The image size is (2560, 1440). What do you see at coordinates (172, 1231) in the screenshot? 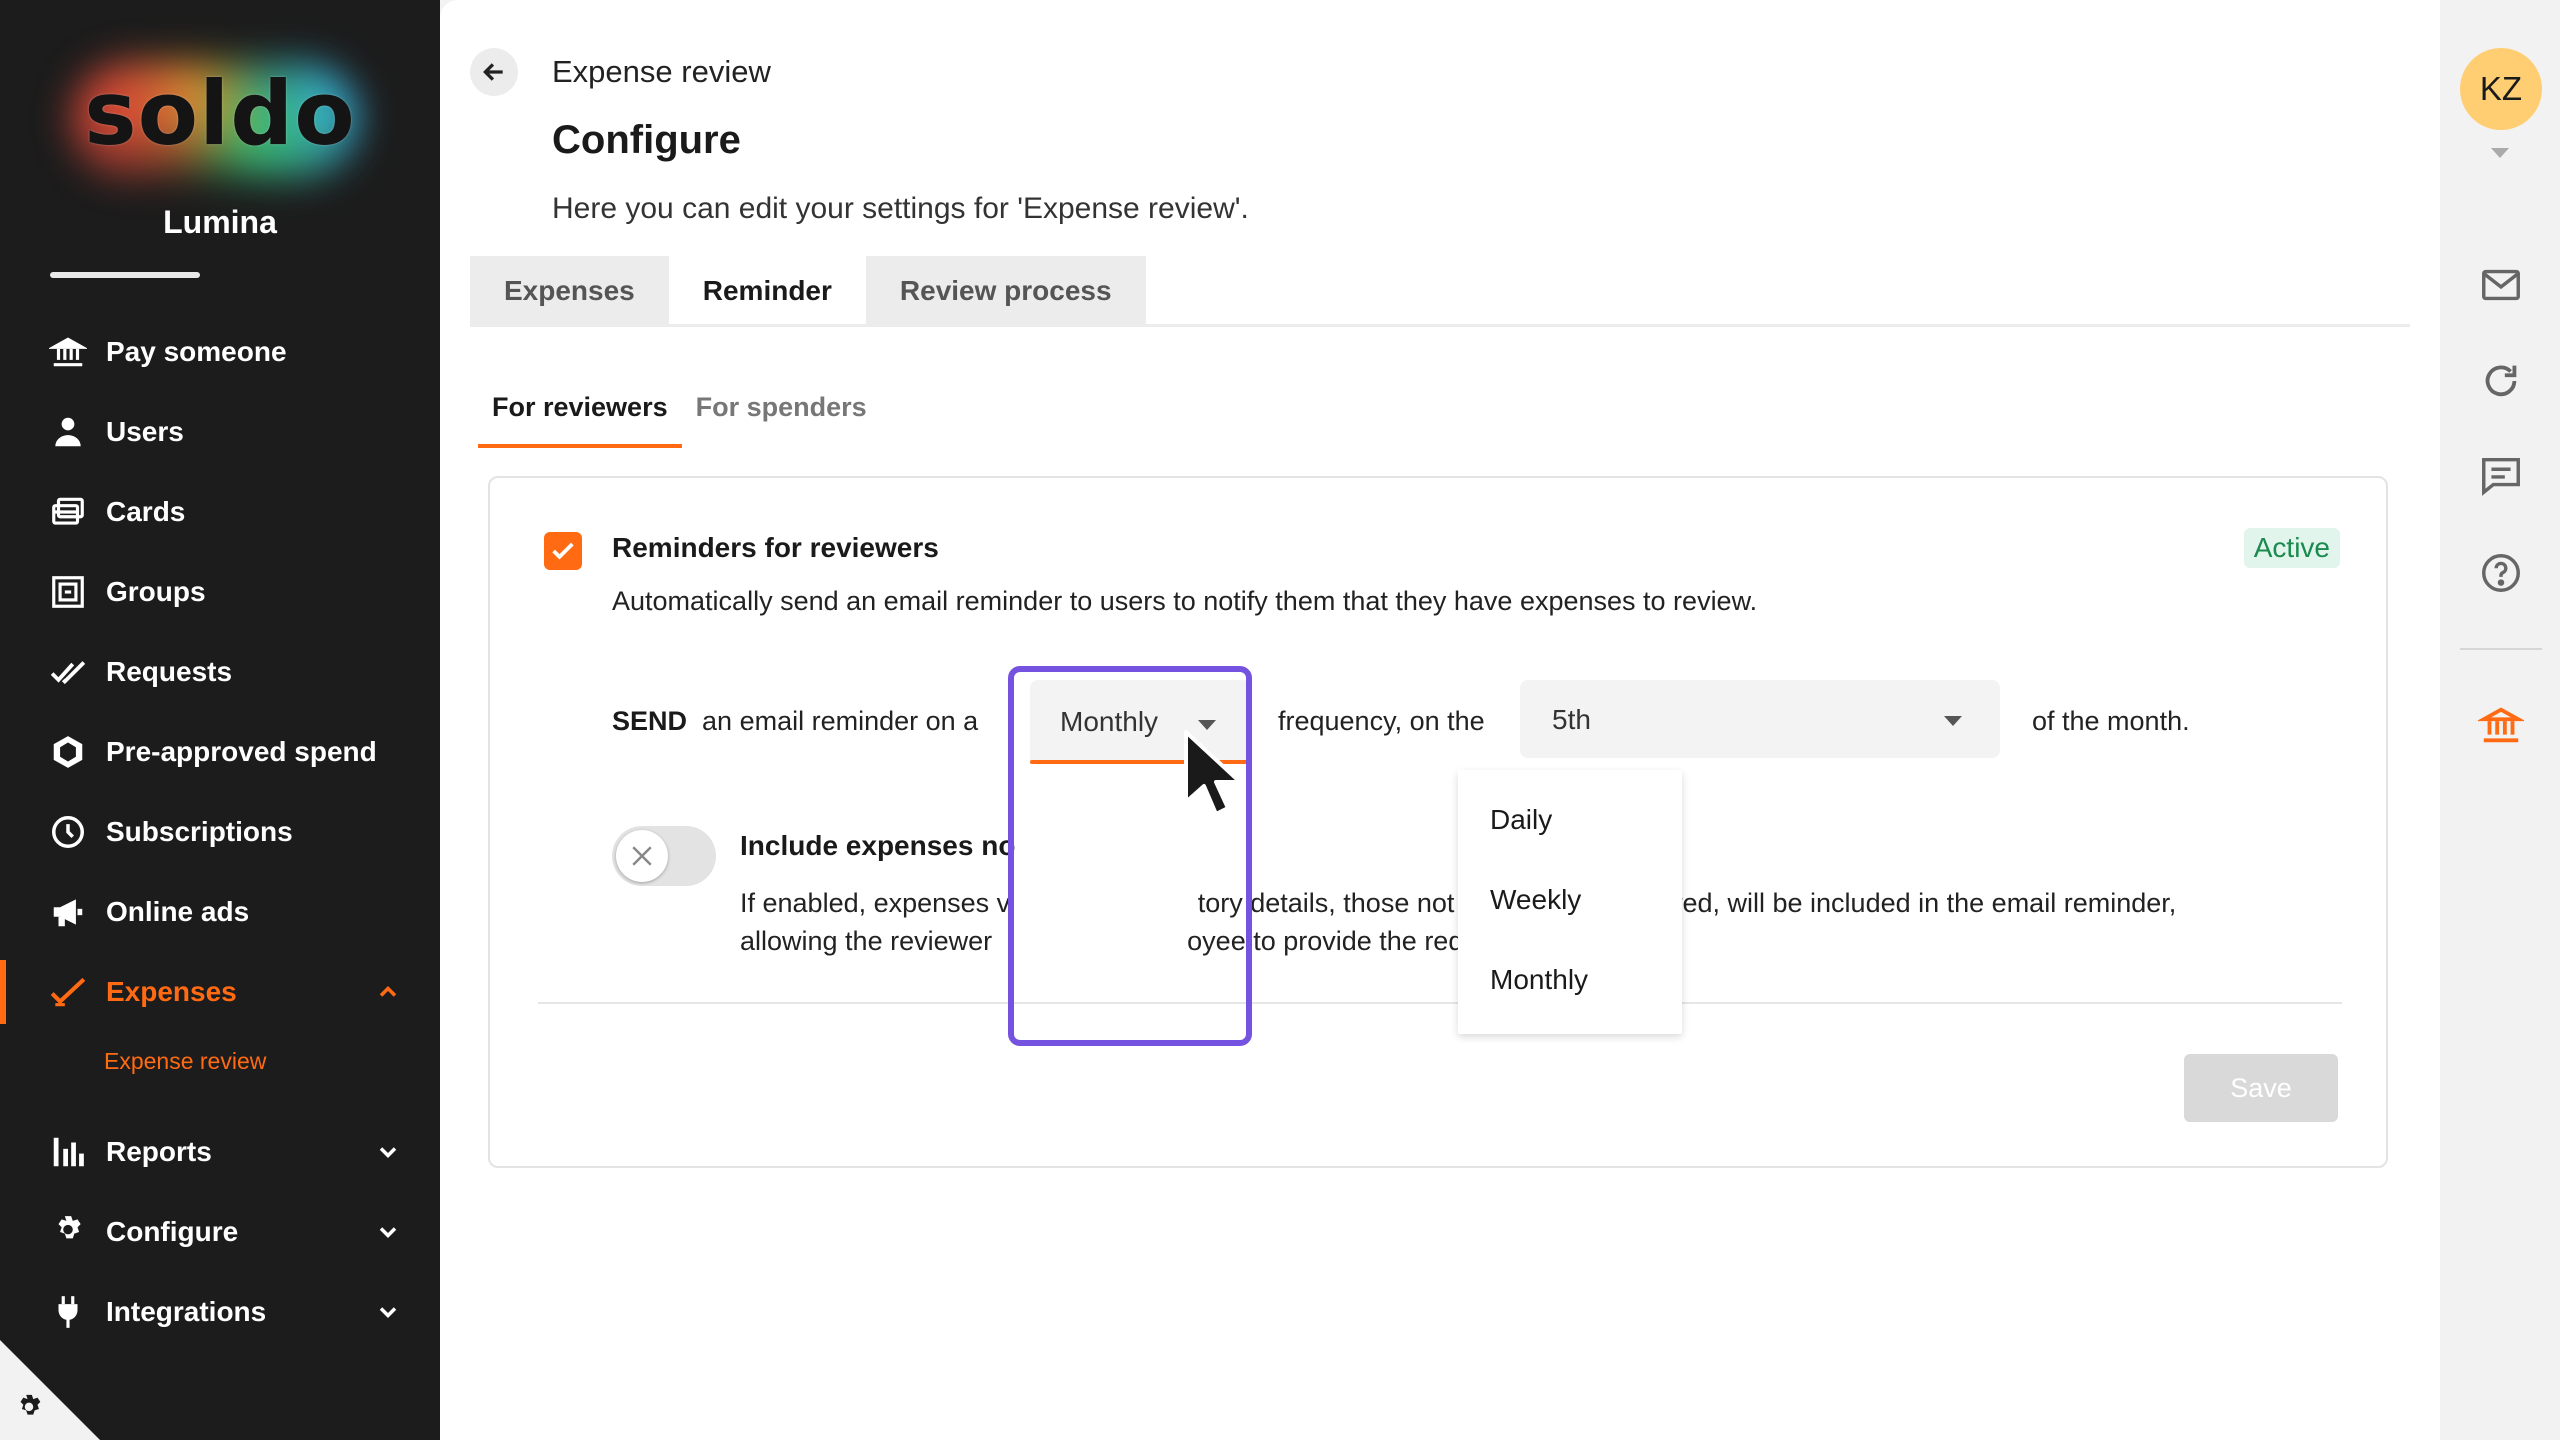
I see `sidebar-item-label: Configure` at bounding box center [172, 1231].